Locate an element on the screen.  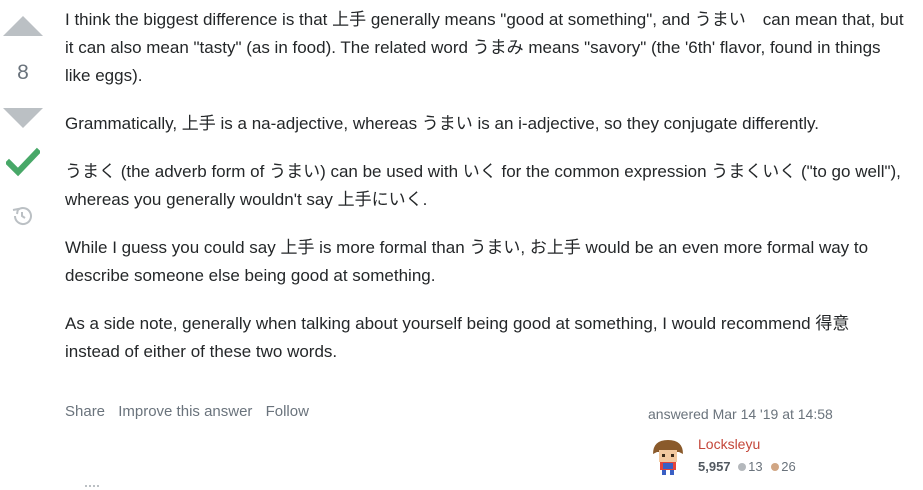
user-name-link: Locksleyu is located at coordinates (749, 446).